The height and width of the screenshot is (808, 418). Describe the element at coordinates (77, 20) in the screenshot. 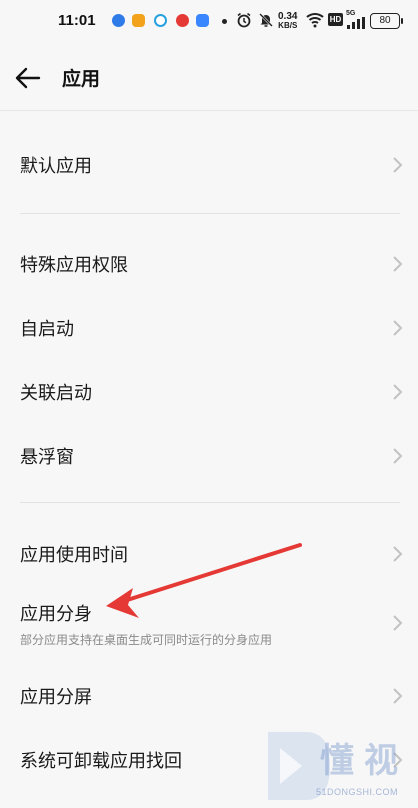

I see `status-time: 11:01` at that location.